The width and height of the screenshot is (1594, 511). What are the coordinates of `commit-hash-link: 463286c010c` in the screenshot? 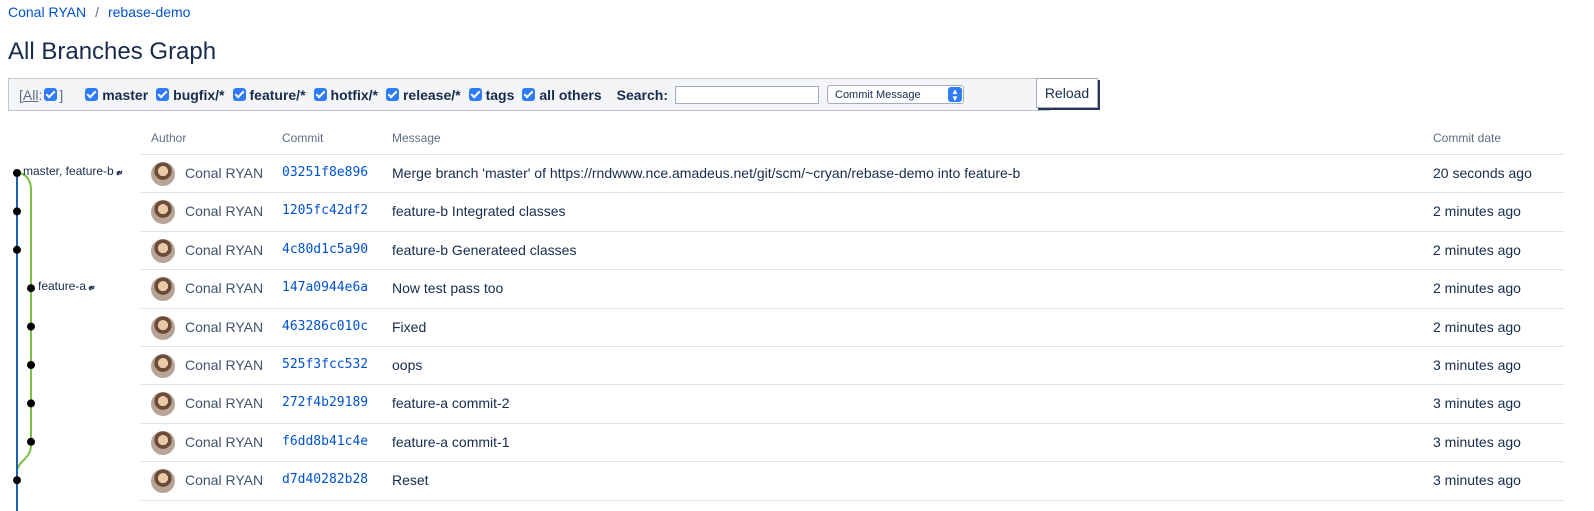 It's located at (325, 326).